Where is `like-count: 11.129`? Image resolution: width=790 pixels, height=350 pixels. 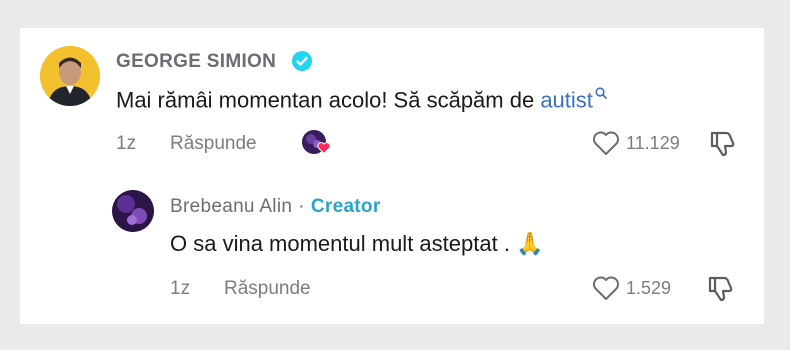
like-count: 11.129 is located at coordinates (653, 142).